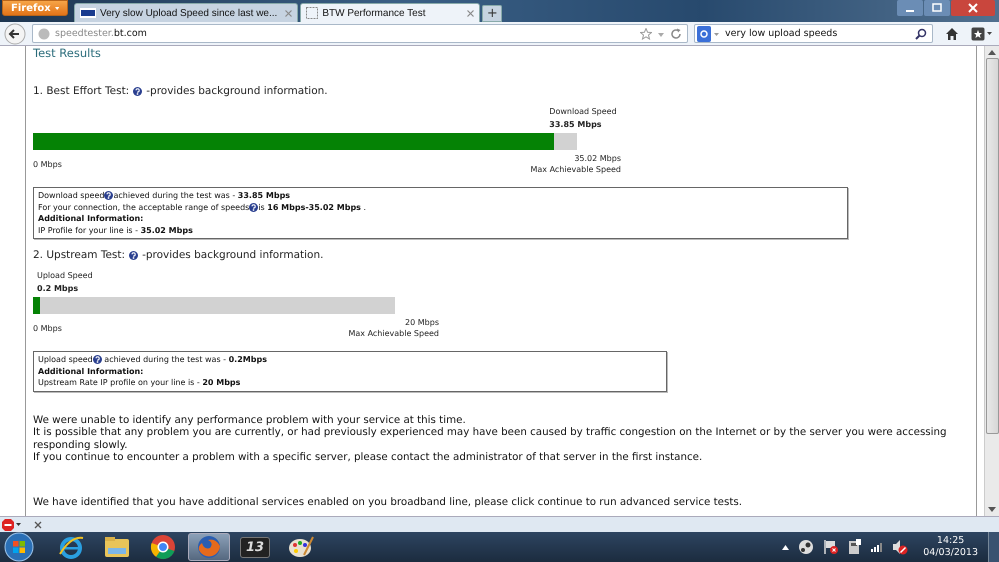  Describe the element at coordinates (312, 207) in the screenshot. I see `info-text: is 16 Mbps-35.02 Mbps .` at that location.